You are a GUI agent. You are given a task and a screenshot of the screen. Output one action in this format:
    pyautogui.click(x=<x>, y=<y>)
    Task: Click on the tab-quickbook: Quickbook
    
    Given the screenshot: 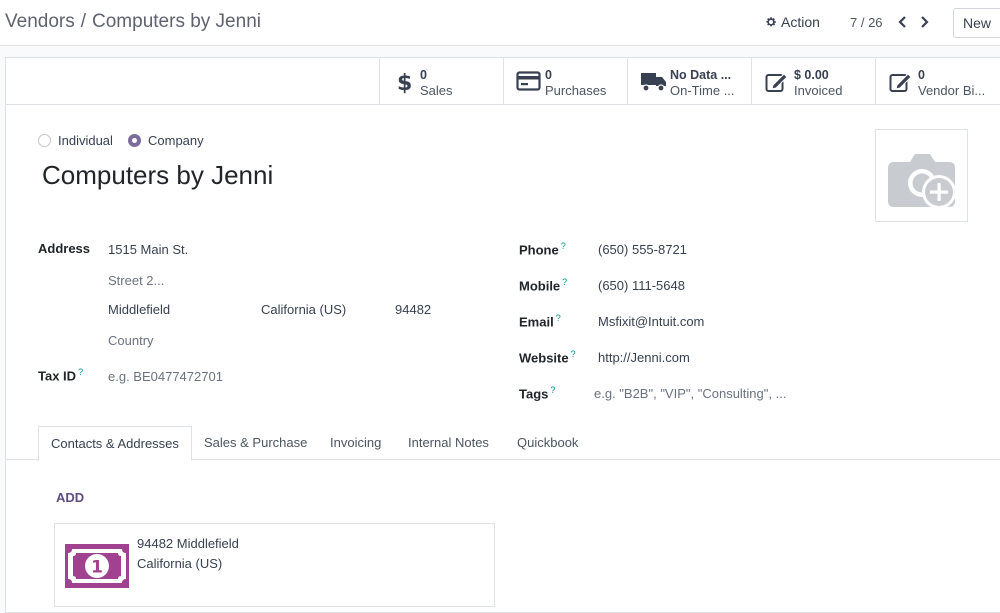 What is the action you would take?
    pyautogui.click(x=547, y=443)
    